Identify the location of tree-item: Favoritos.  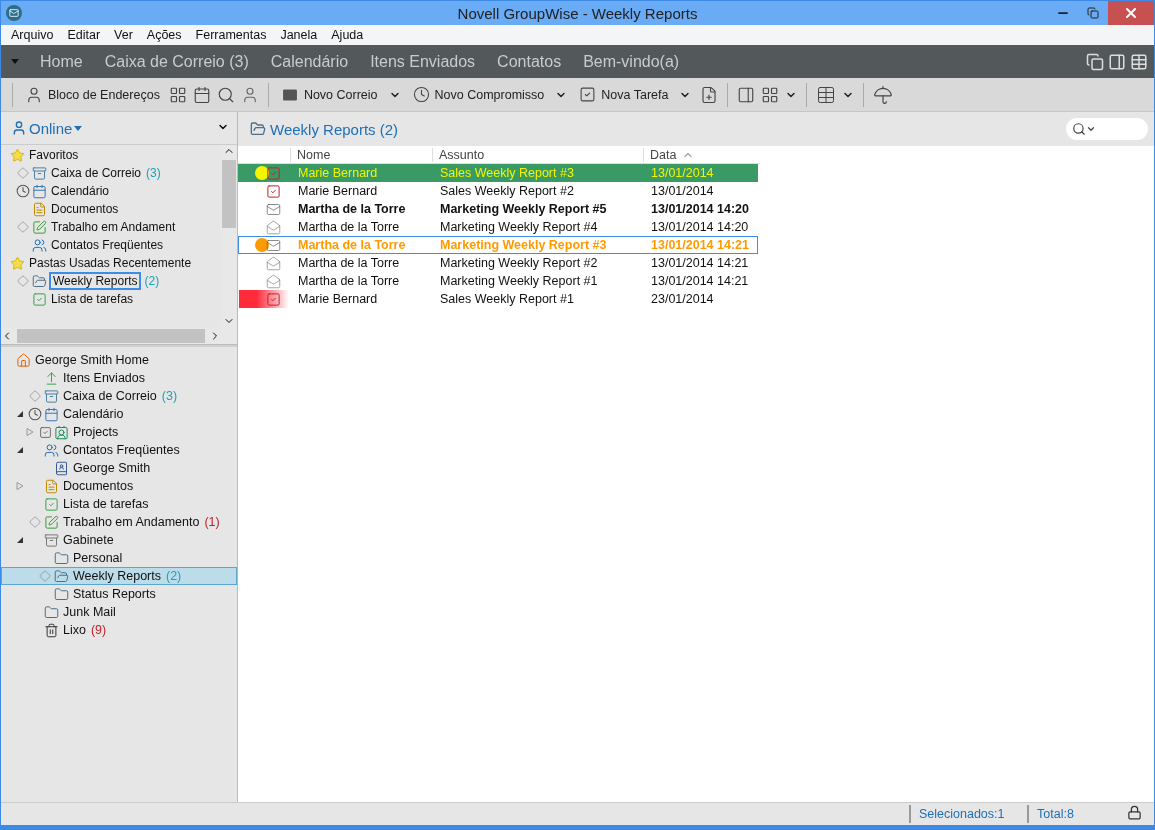
(111, 155).